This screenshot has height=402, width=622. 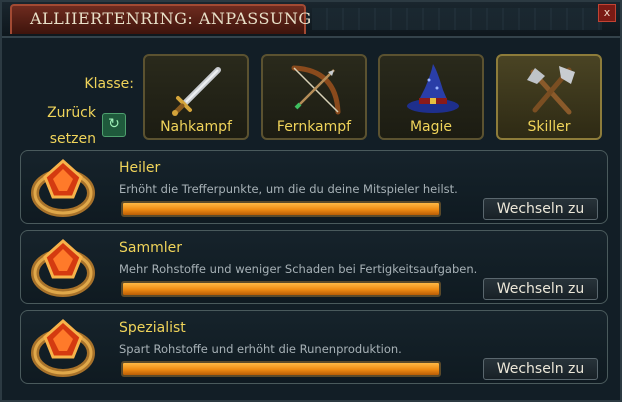 I want to click on sword-icon, so click(x=196, y=91).